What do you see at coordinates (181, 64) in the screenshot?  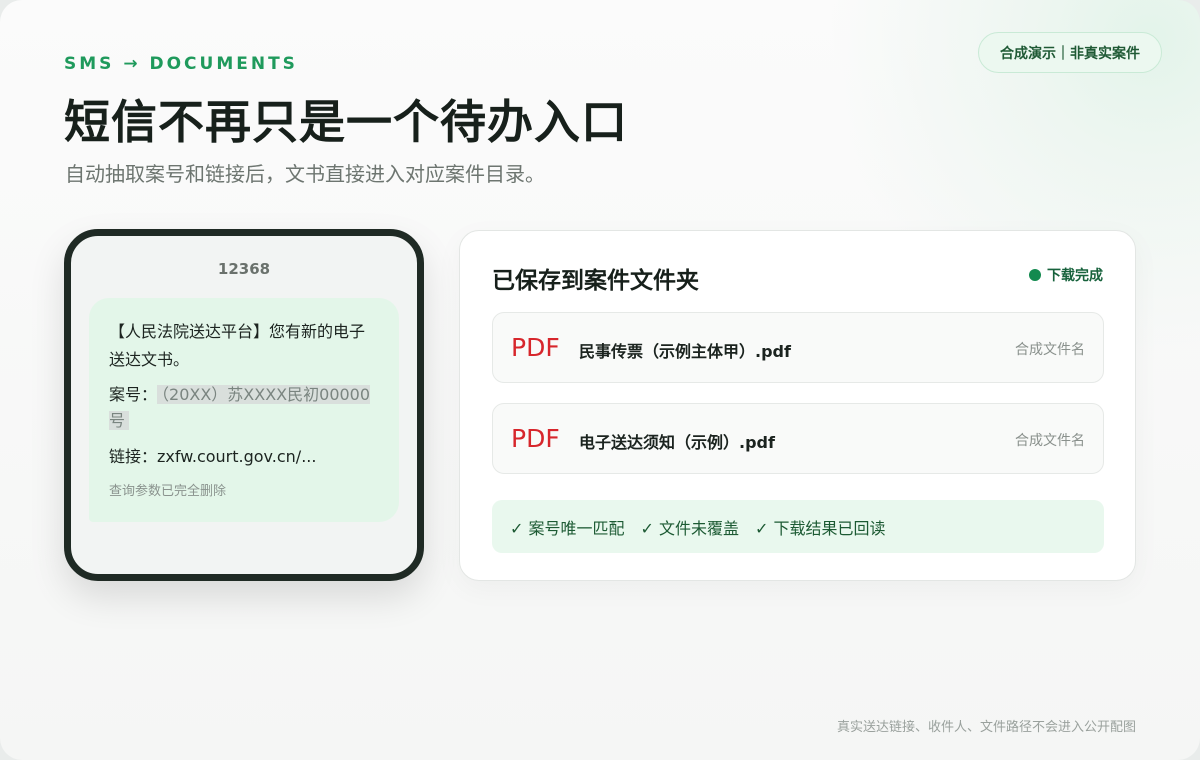 I see `eyebrow-label: SMS → DOCUMENTS` at bounding box center [181, 64].